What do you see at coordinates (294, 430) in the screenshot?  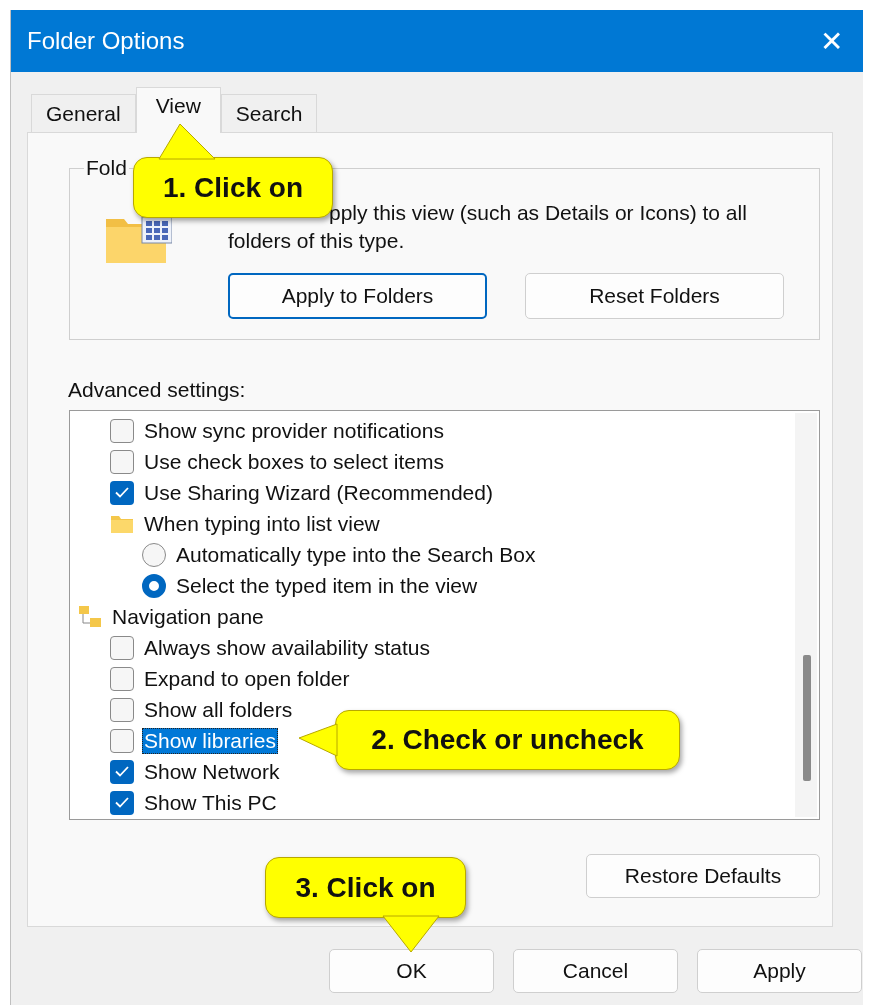 I see `option-label: Show sync provider notifications` at bounding box center [294, 430].